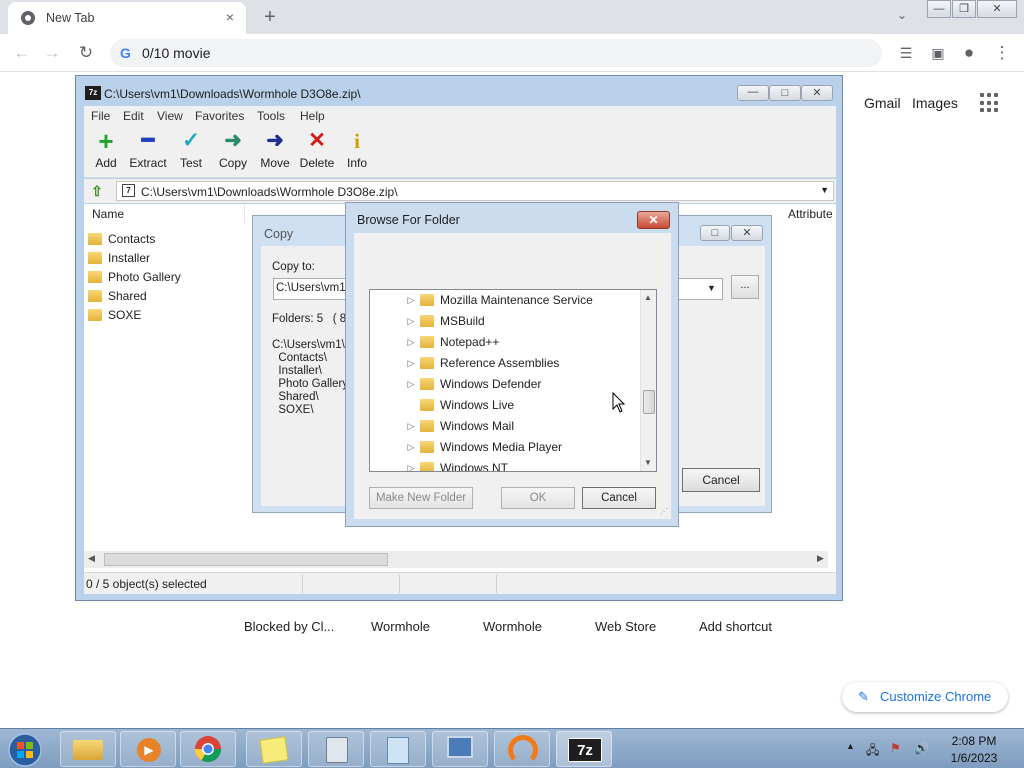  What do you see at coordinates (108, 214) in the screenshot?
I see `column-header-name: Name` at bounding box center [108, 214].